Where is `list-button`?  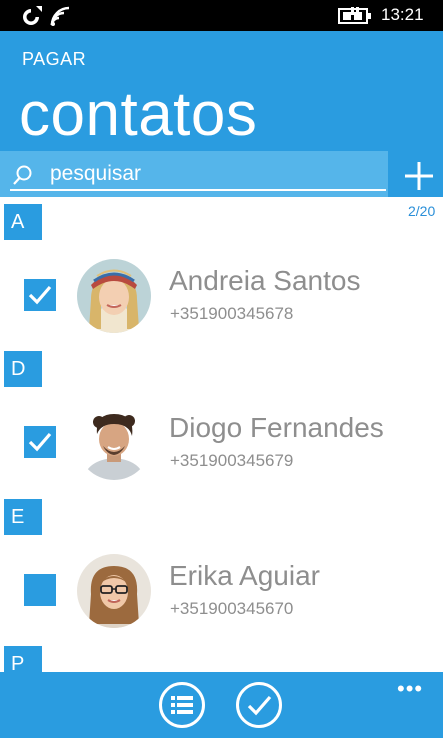
list-button is located at coordinates (182, 705).